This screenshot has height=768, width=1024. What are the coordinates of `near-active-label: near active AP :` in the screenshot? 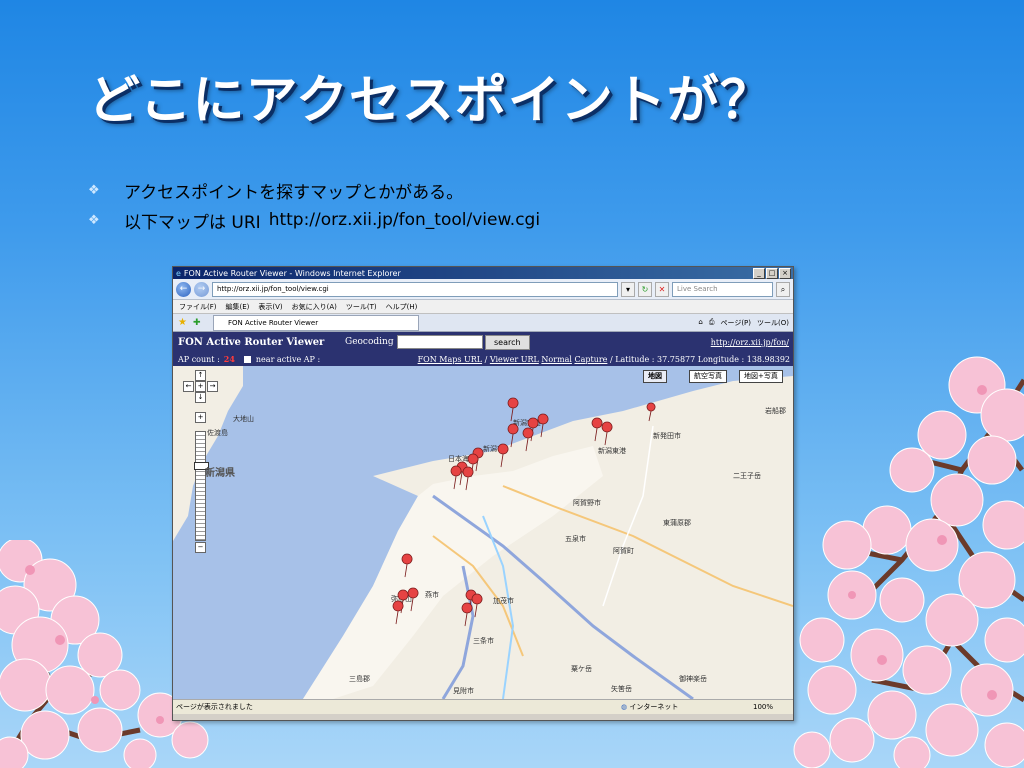 It's located at (288, 359).